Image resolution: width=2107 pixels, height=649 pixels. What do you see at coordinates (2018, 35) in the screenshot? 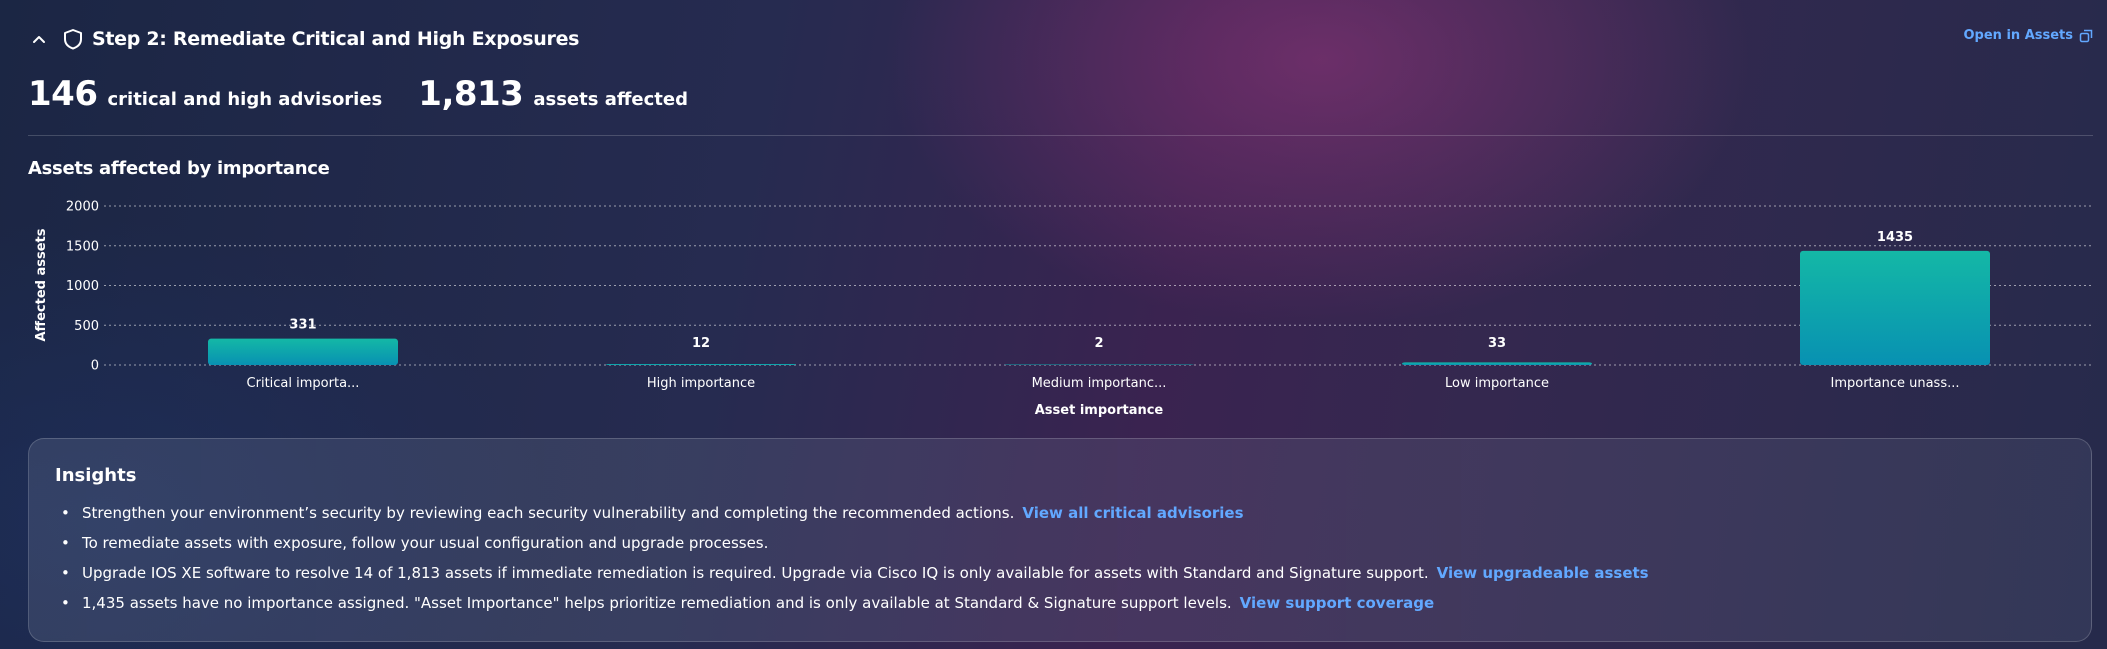
I see `open-in-assets-label: Open in Assets` at bounding box center [2018, 35].